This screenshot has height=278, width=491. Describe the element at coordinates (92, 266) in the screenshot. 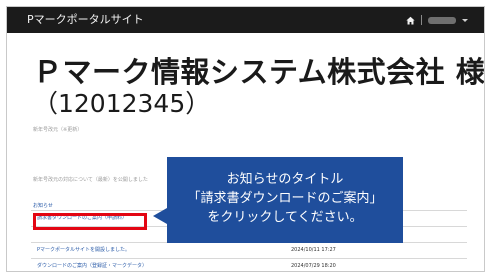

I see `notice-title-link: ダウンロードのご案内（登録証・マークデータ）` at that location.